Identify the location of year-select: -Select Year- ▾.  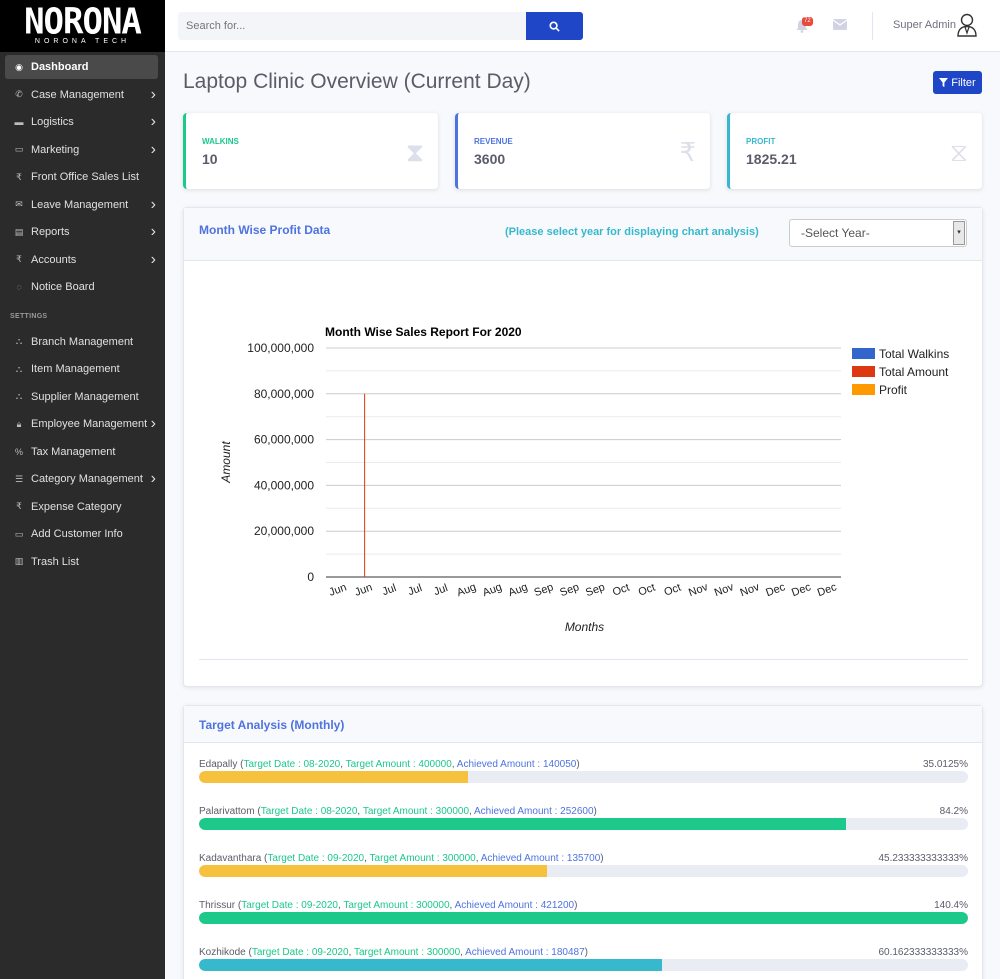
(878, 233).